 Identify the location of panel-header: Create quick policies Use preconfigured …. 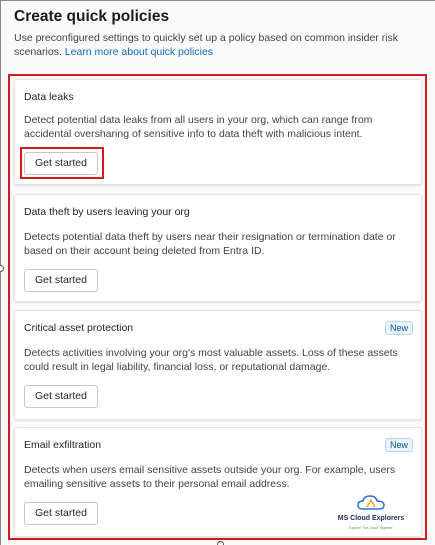
(219, 33).